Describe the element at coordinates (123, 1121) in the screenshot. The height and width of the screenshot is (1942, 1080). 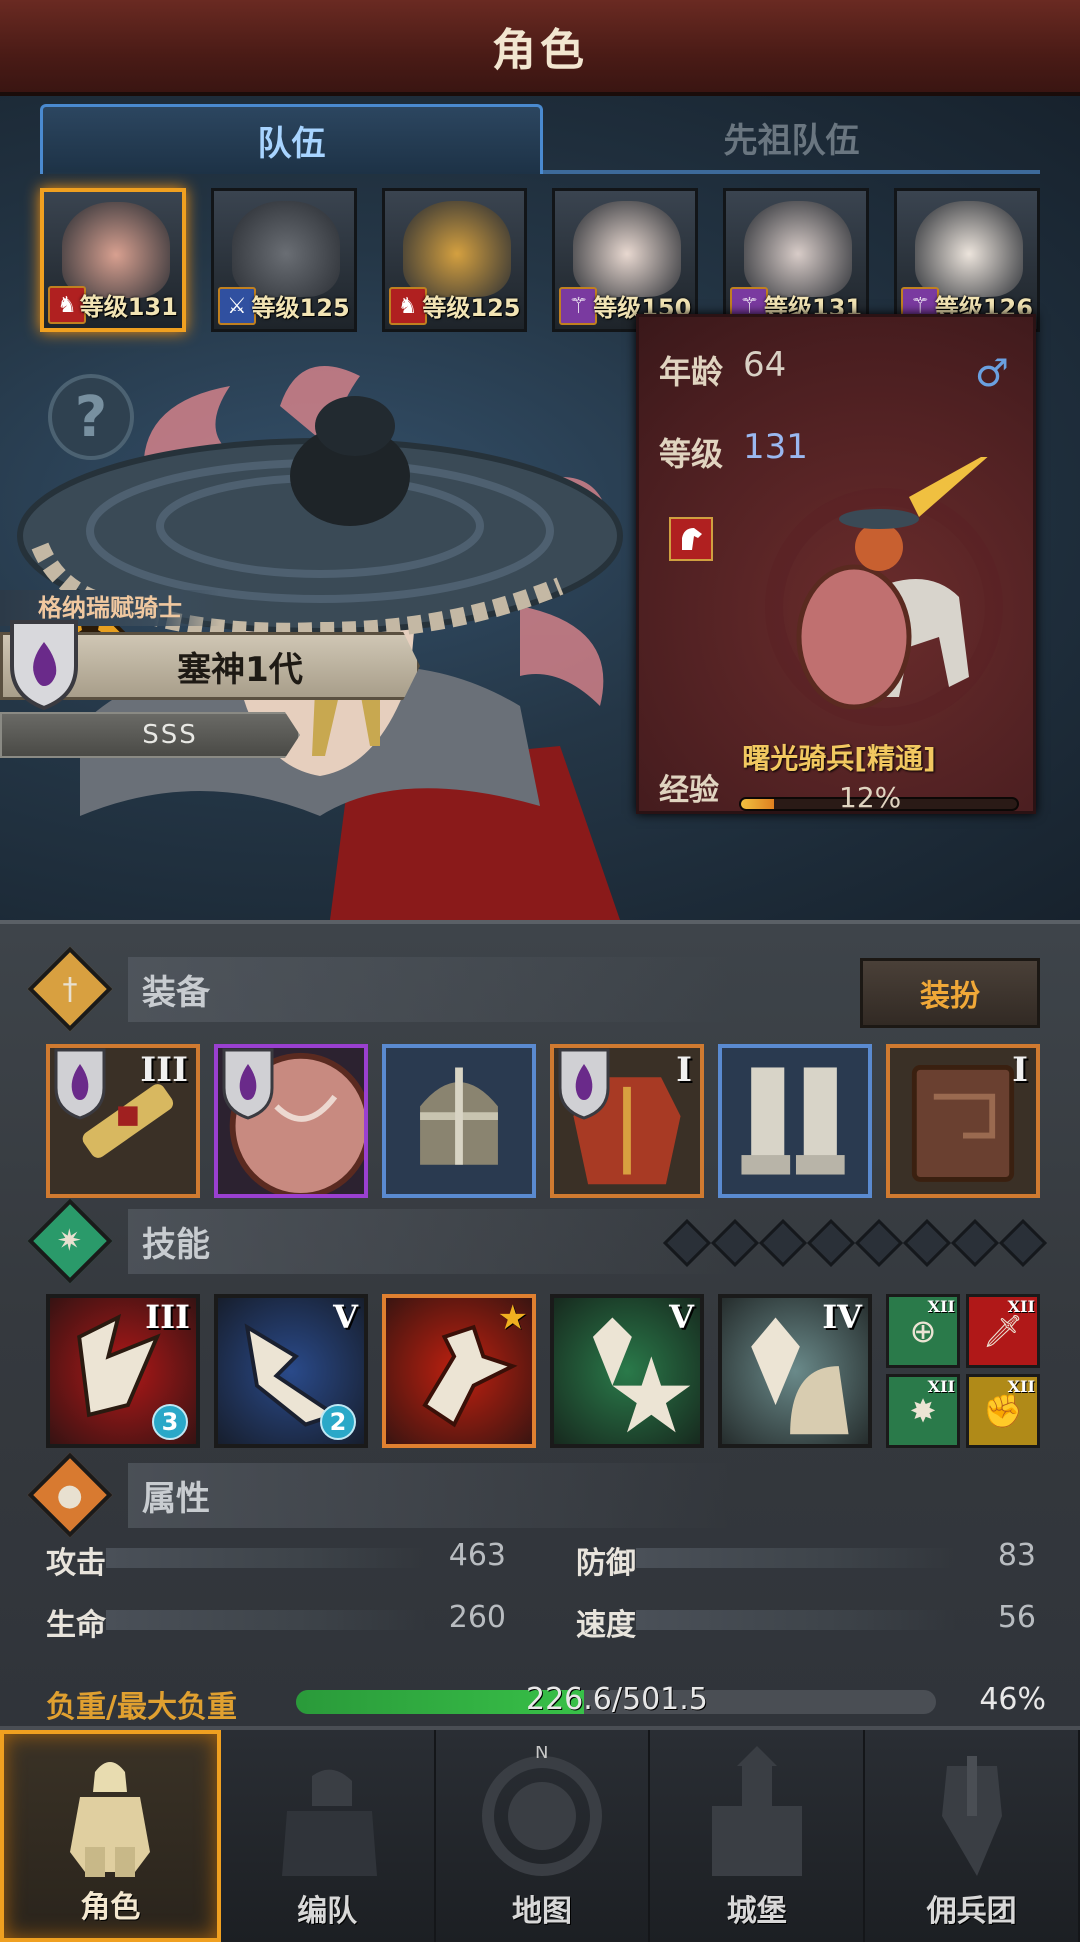
I see `equipment-slot-weapon: III` at that location.